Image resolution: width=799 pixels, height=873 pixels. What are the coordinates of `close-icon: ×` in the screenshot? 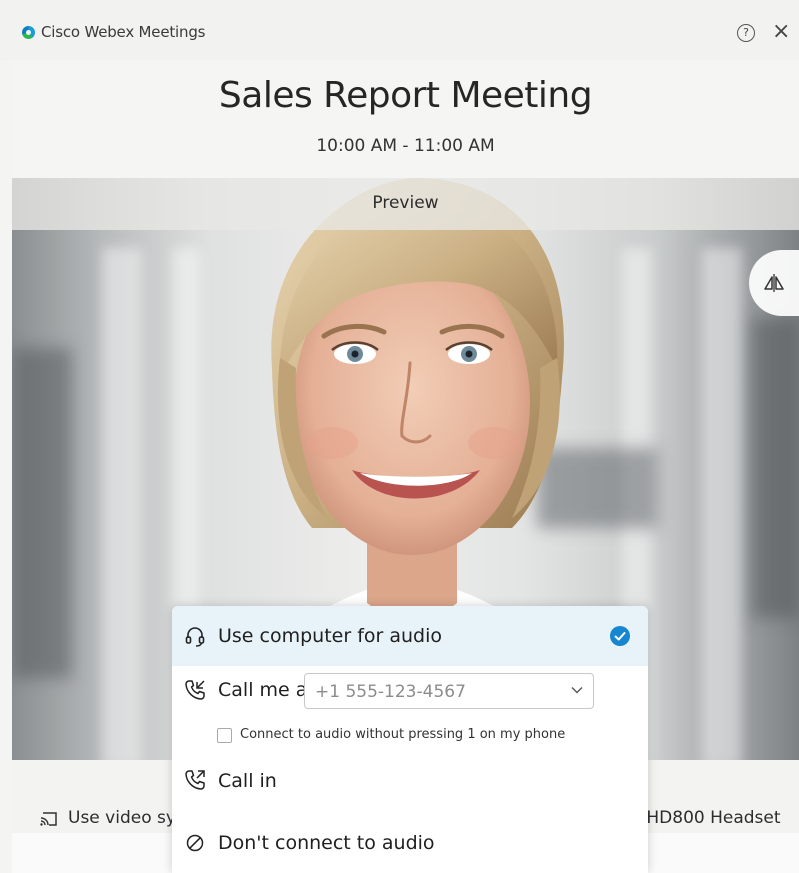 It's located at (781, 31).